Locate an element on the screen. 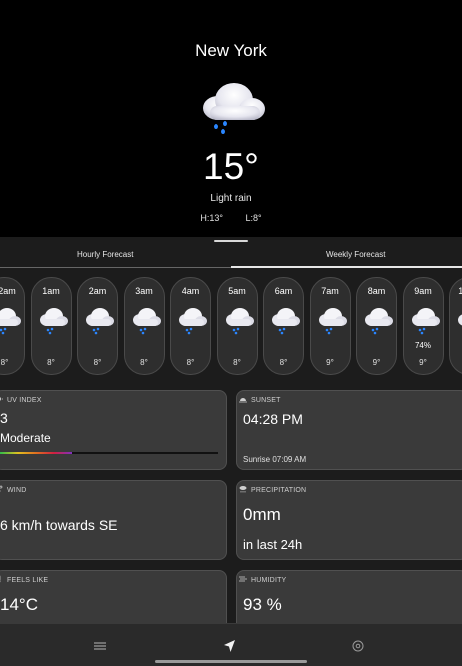 The width and height of the screenshot is (462, 666). settings-icon is located at coordinates (358, 646).